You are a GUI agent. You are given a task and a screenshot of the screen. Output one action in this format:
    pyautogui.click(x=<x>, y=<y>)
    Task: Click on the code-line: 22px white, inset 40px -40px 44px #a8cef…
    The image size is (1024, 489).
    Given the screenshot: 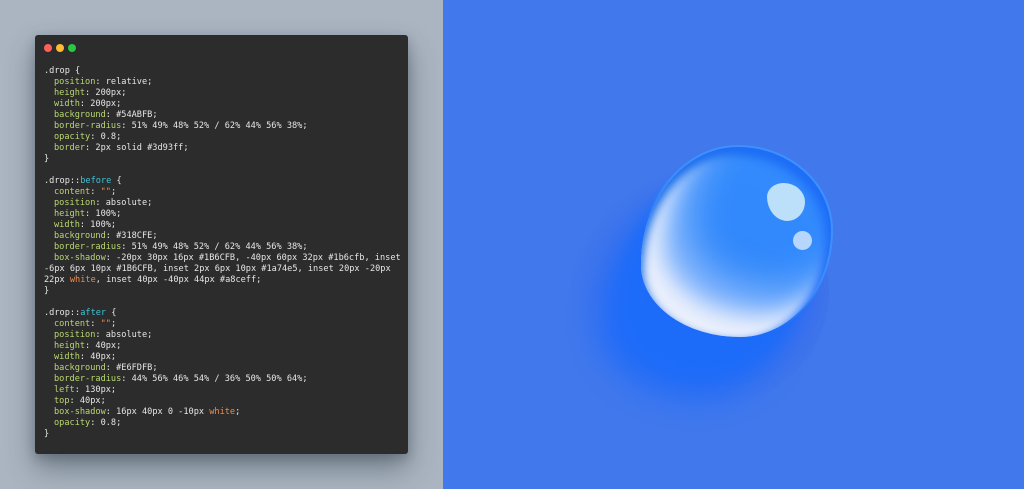 What is the action you would take?
    pyautogui.click(x=223, y=280)
    